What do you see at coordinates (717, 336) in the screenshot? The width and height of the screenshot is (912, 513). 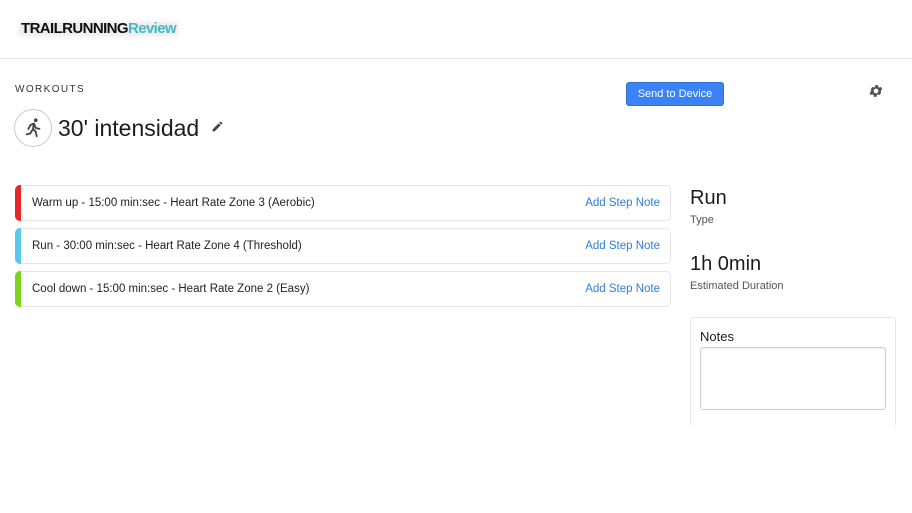 I see `notes-title: Notes` at bounding box center [717, 336].